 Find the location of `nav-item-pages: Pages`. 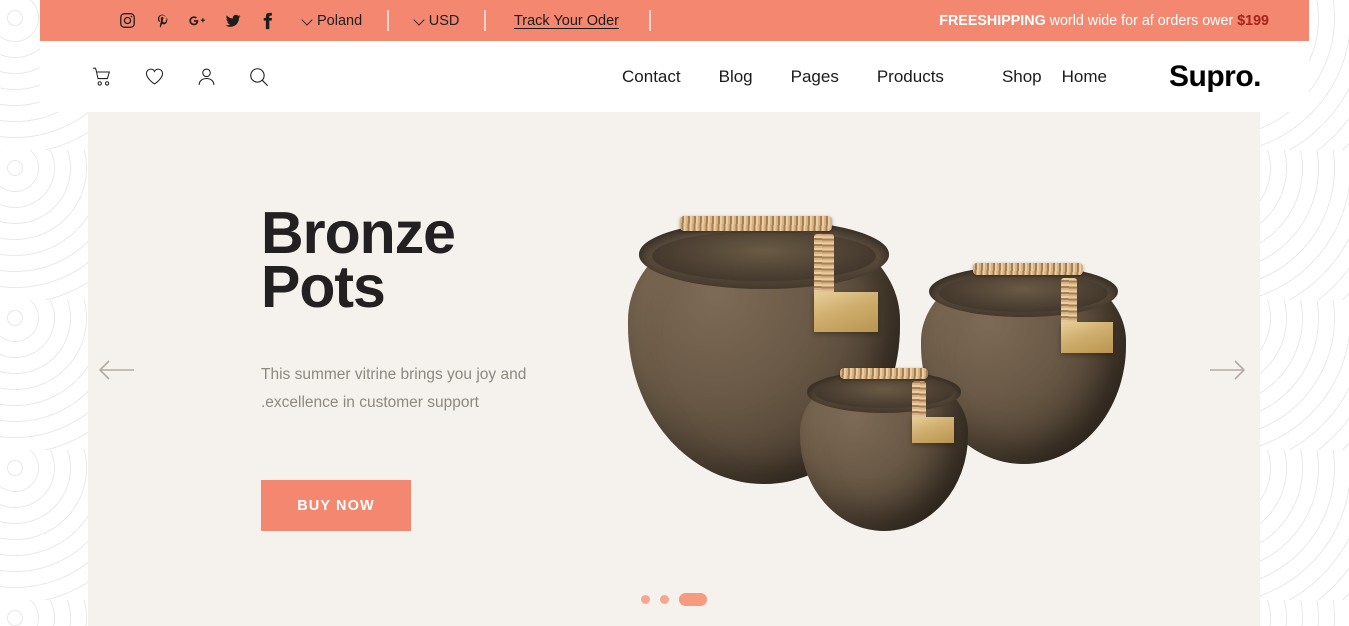

nav-item-pages: Pages is located at coordinates (815, 77).